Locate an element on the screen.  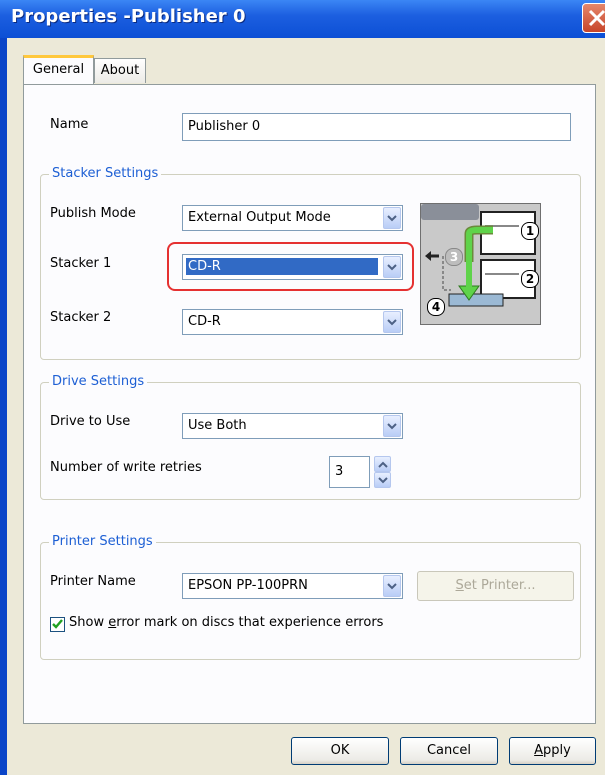
close-button is located at coordinates (593, 18).